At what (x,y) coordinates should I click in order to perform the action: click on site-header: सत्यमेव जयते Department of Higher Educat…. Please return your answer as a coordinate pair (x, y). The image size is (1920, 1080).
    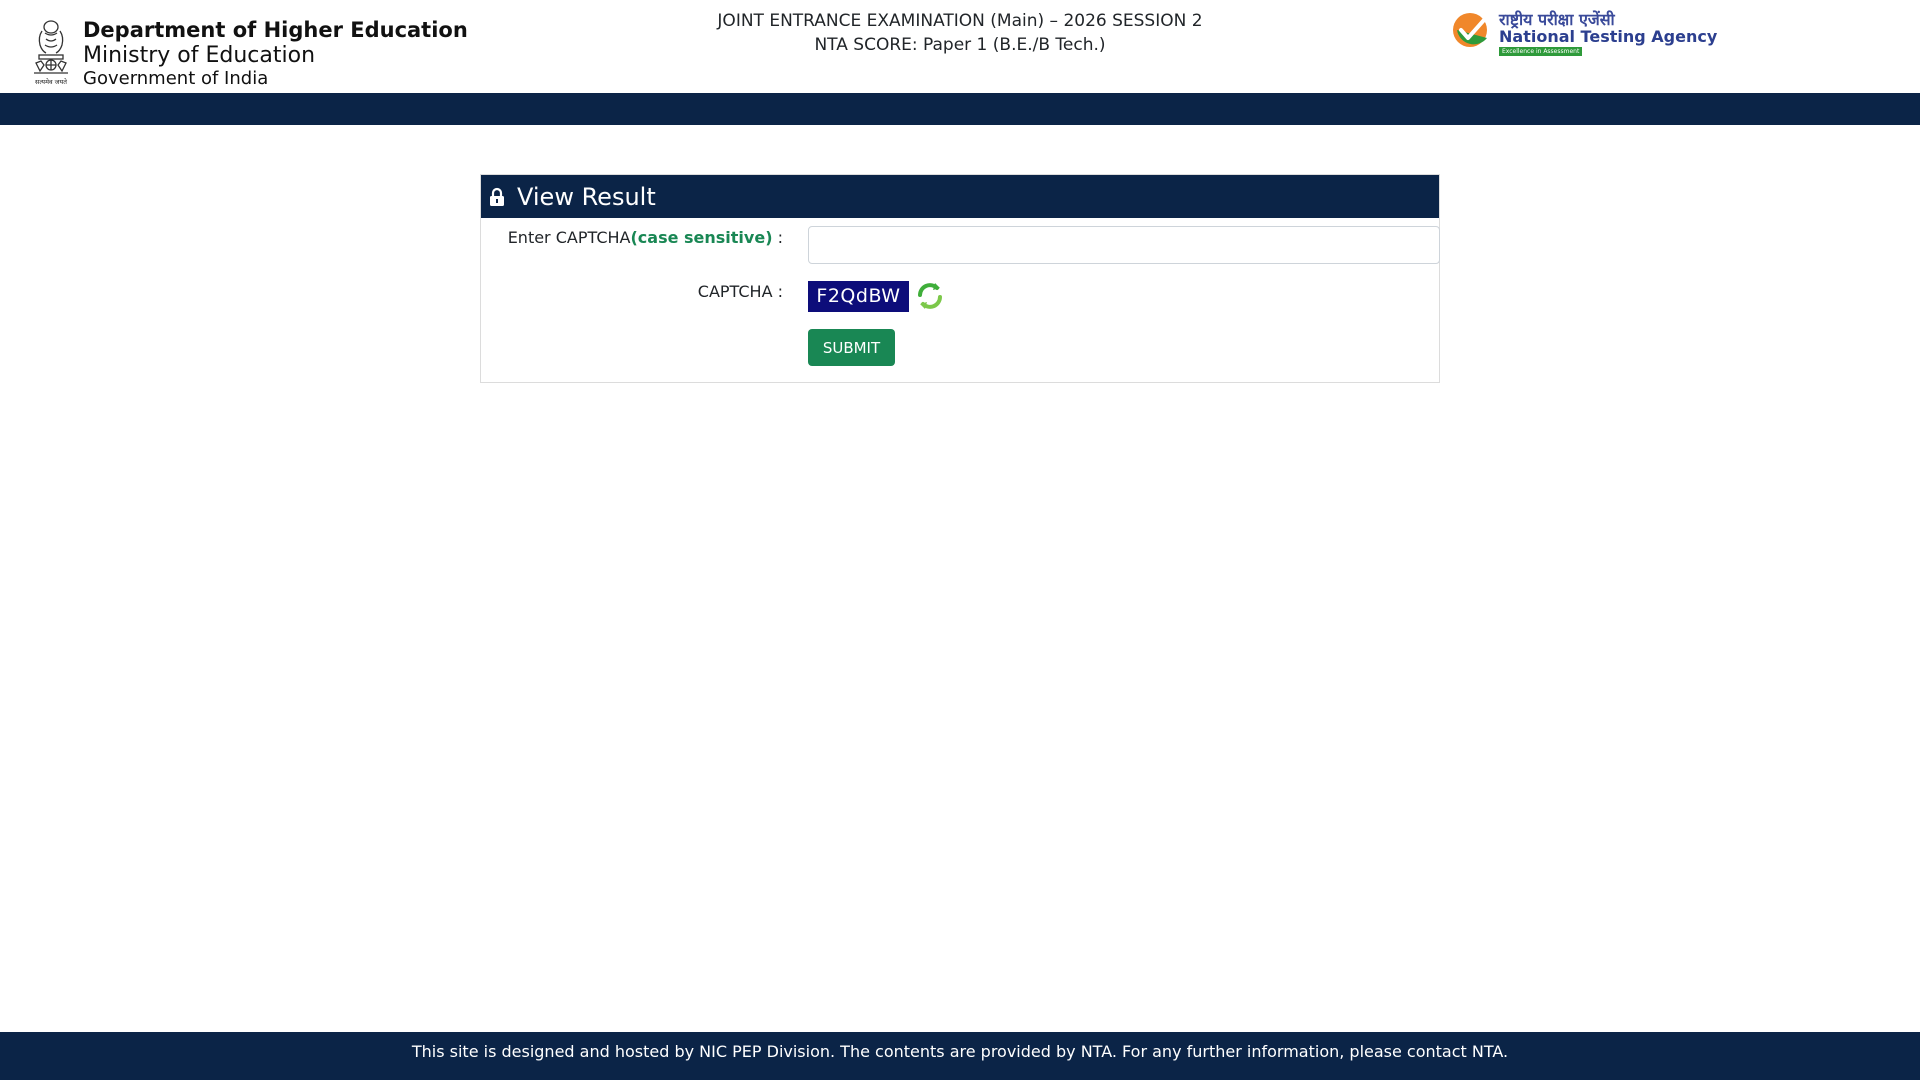
    Looking at the image, I should click on (960, 46).